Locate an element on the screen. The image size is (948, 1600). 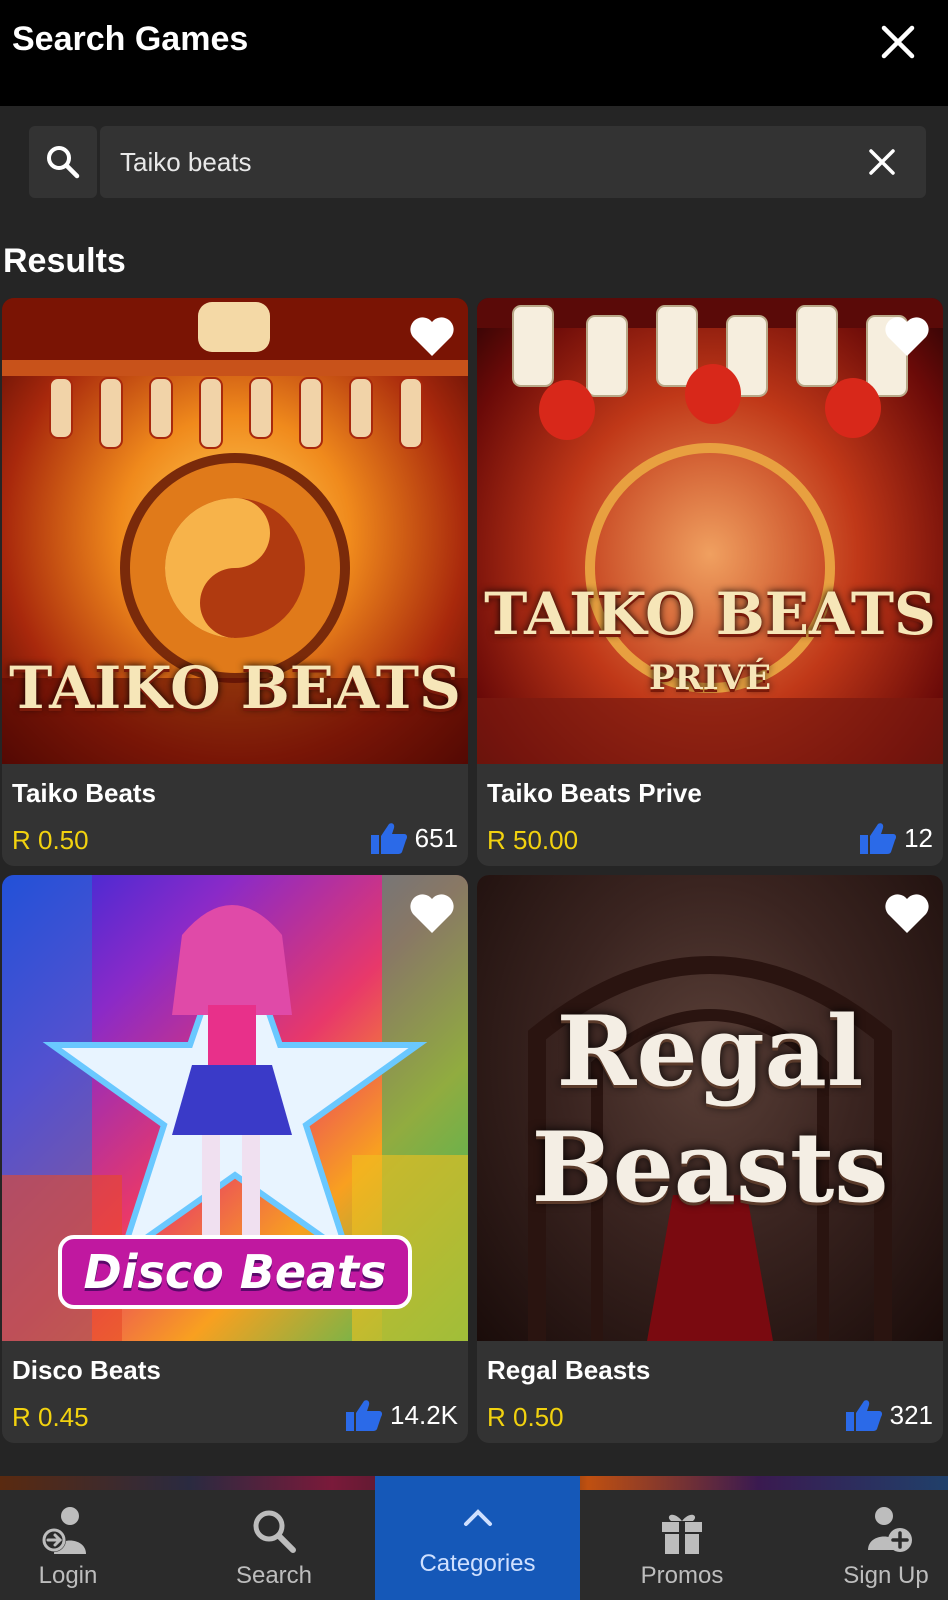
header-bar: Search Games is located at coordinates (474, 53).